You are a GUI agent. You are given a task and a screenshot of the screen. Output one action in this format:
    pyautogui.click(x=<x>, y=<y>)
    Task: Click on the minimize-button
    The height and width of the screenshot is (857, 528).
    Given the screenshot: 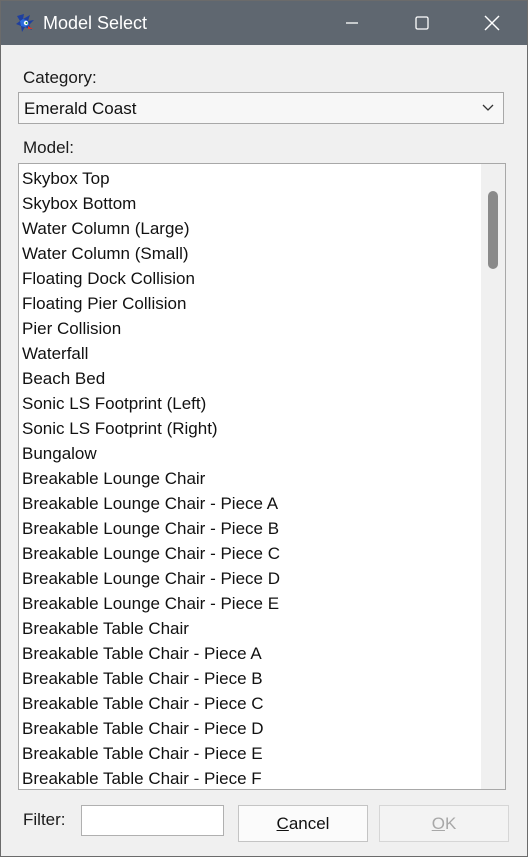 What is the action you would take?
    pyautogui.click(x=352, y=23)
    